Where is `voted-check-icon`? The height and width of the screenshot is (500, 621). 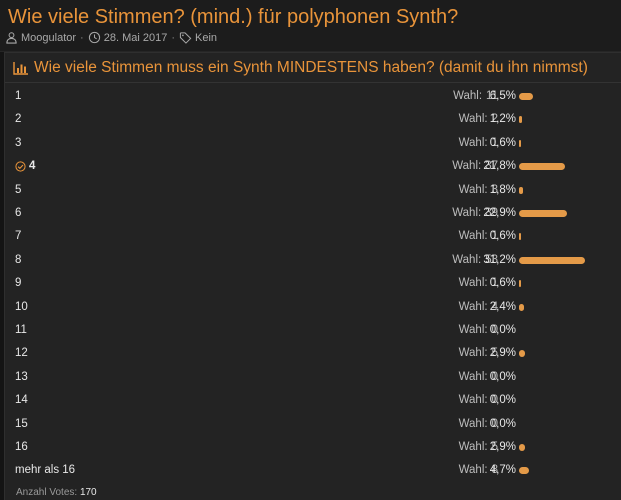 voted-check-icon is located at coordinates (20, 166).